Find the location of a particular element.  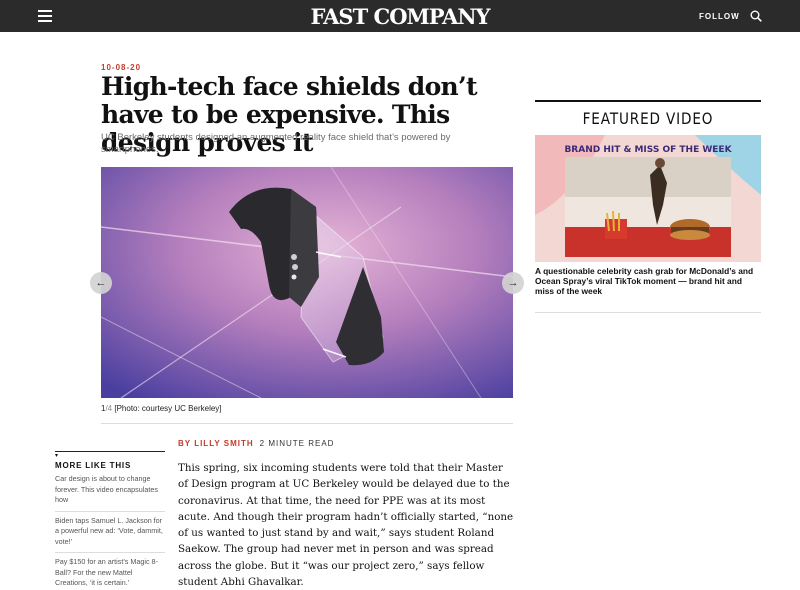

slideshow-next-button: → is located at coordinates (513, 283).